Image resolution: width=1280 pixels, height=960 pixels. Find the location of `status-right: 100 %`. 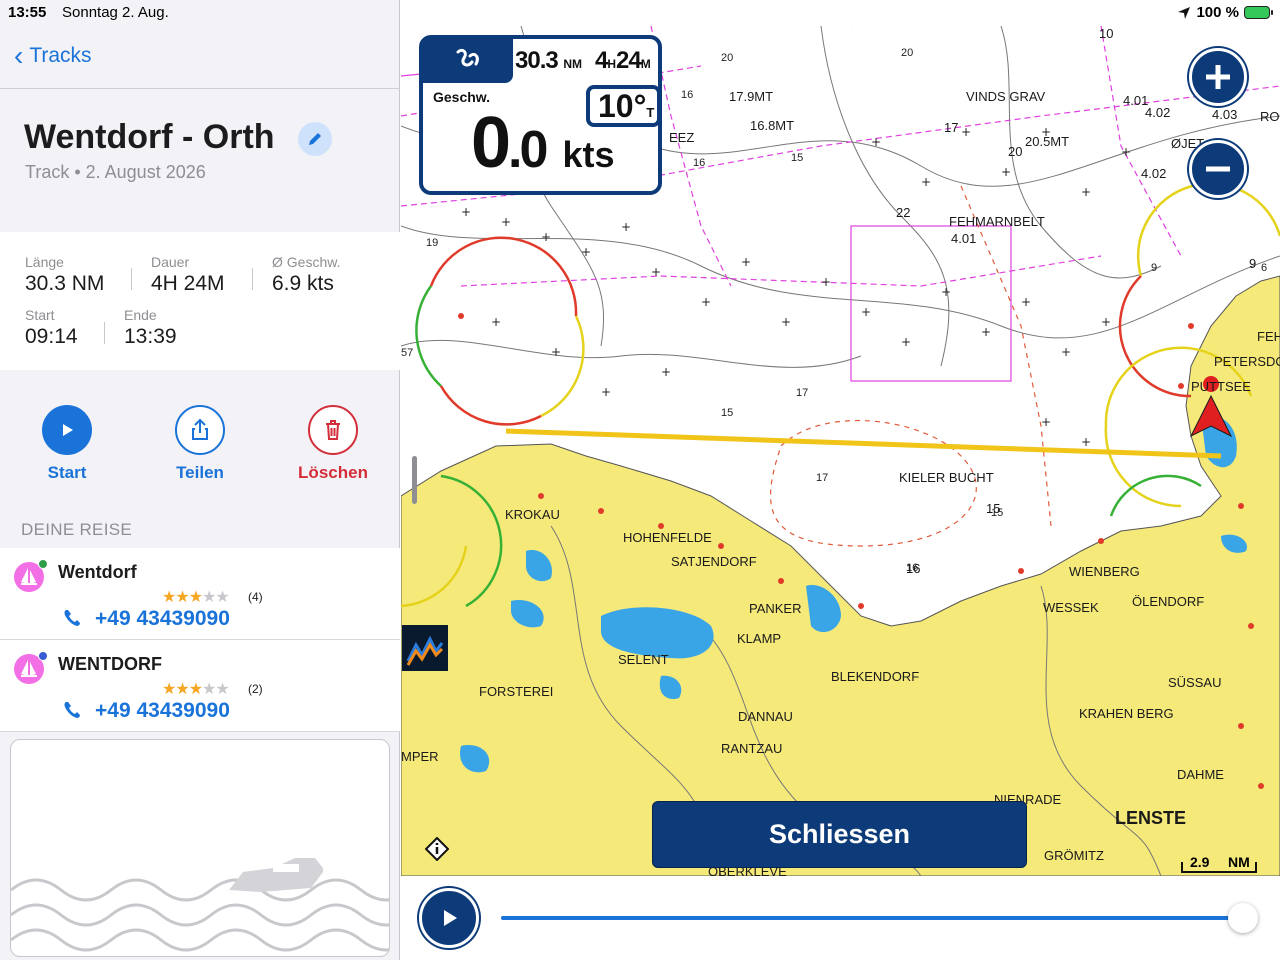

status-right: 100 % is located at coordinates (1225, 12).